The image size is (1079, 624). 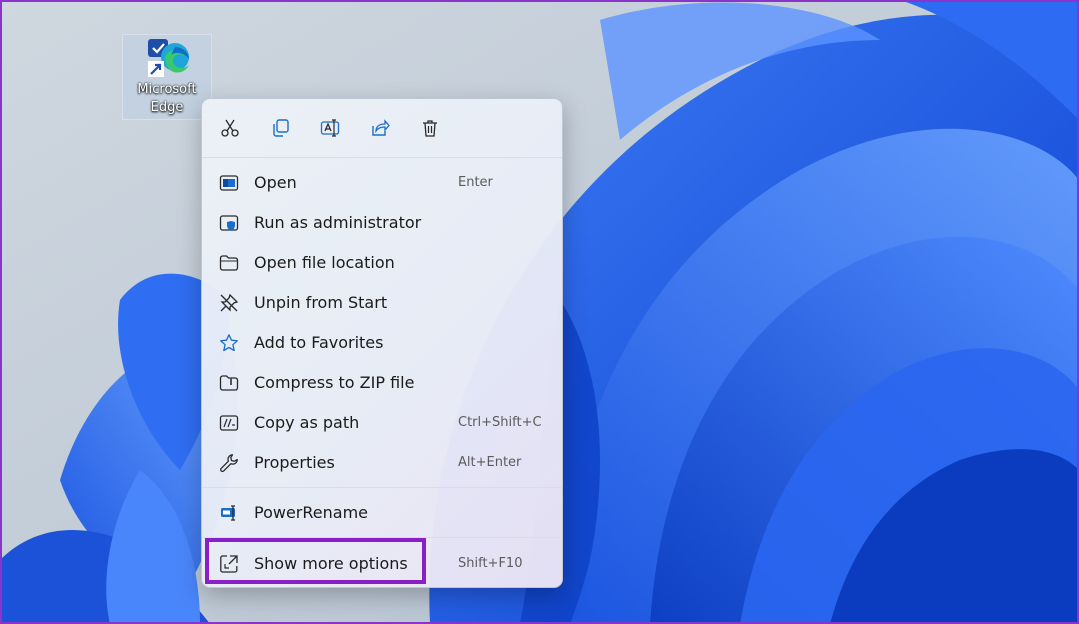 I want to click on menu-item-open-file-location: Open file location, so click(x=382, y=263).